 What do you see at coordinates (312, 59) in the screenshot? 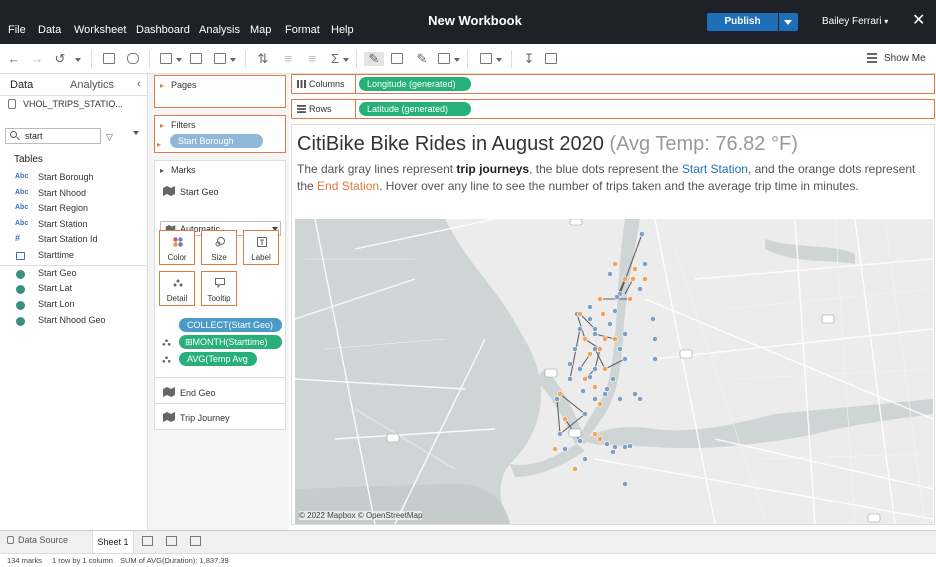
I see `sort-descending-icon: ≡` at bounding box center [312, 59].